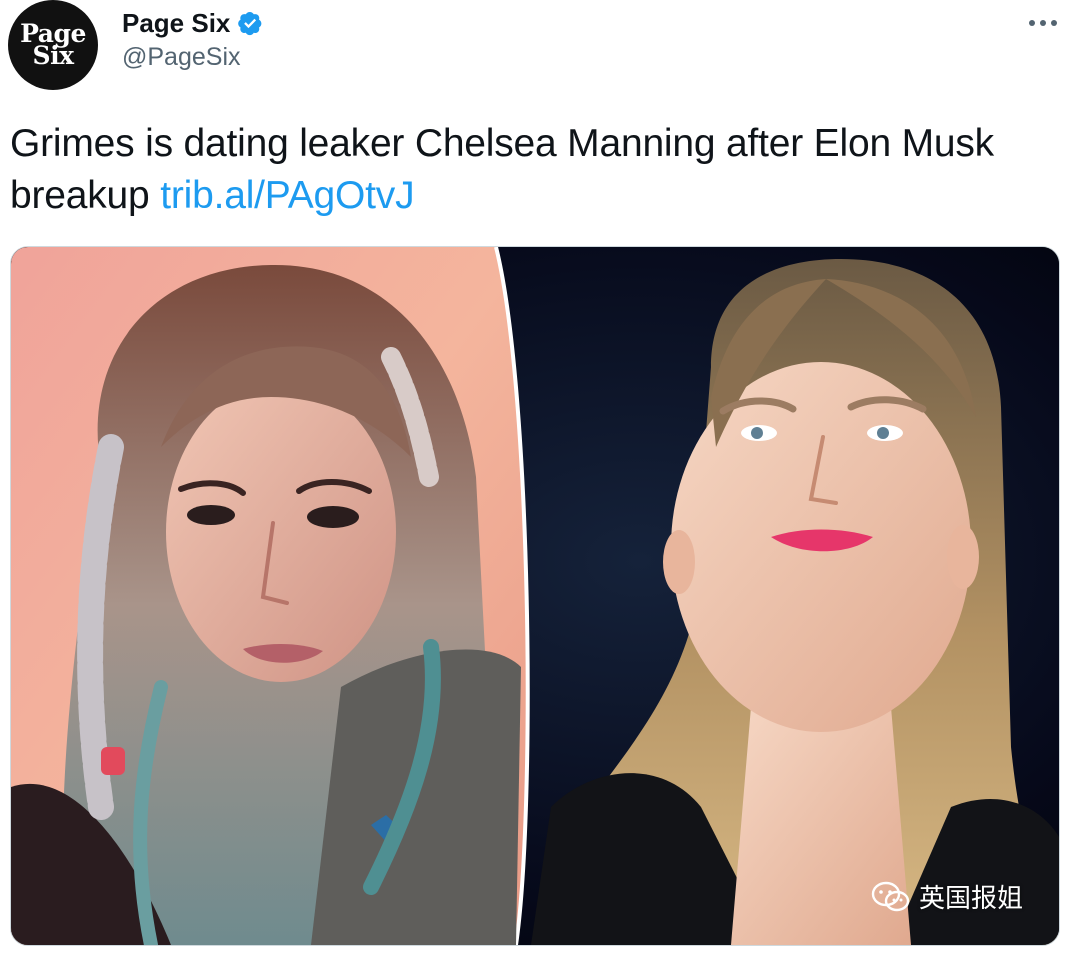 This screenshot has width=1080, height=962. I want to click on author-handle: @PageSix, so click(192, 57).